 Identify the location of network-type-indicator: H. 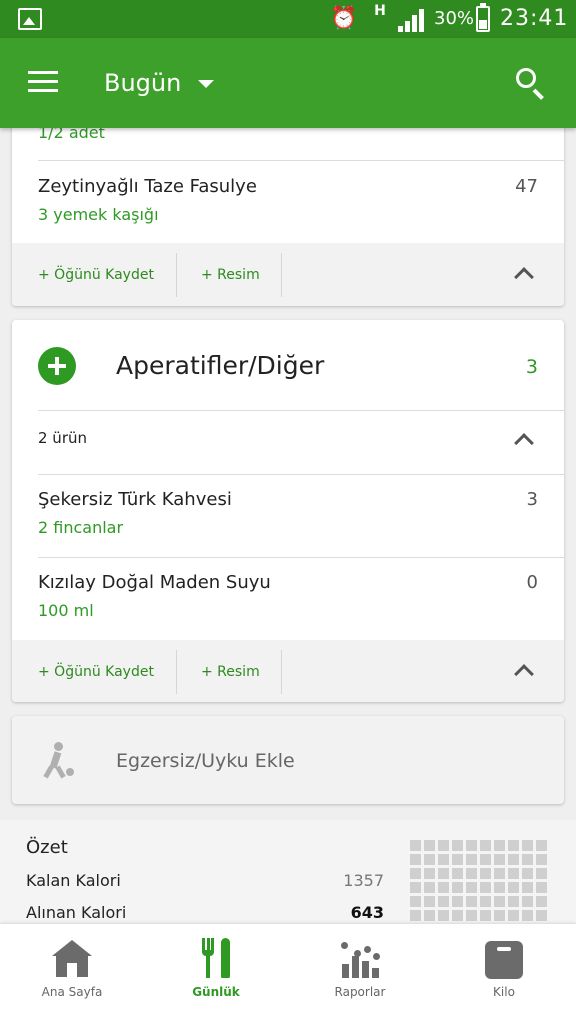
(380, 11).